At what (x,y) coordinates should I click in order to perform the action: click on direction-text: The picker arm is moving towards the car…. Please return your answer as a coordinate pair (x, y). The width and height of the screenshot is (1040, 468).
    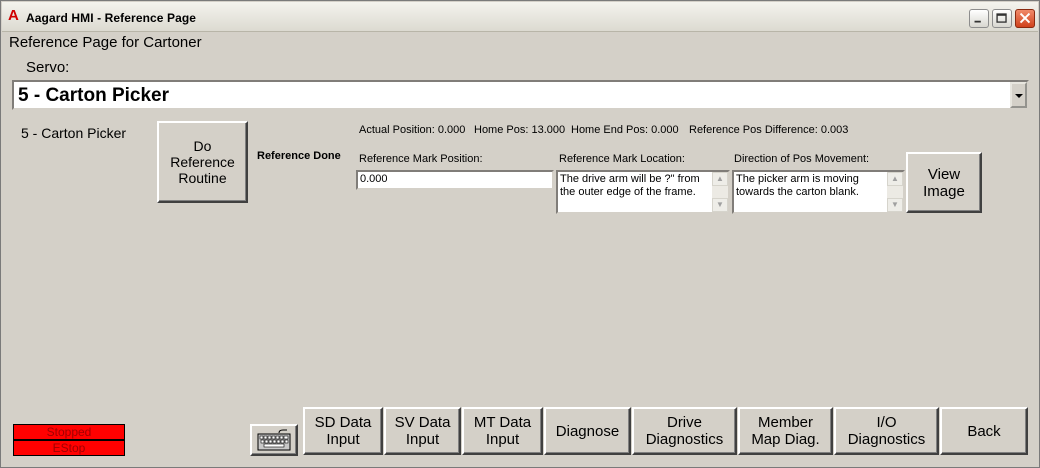
    Looking at the image, I should click on (797, 185).